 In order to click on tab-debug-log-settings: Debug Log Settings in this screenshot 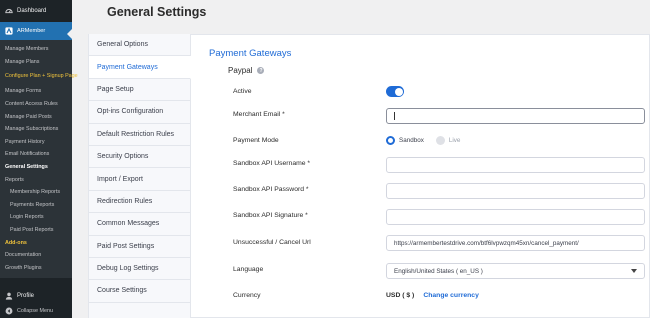, I will do `click(139, 269)`.